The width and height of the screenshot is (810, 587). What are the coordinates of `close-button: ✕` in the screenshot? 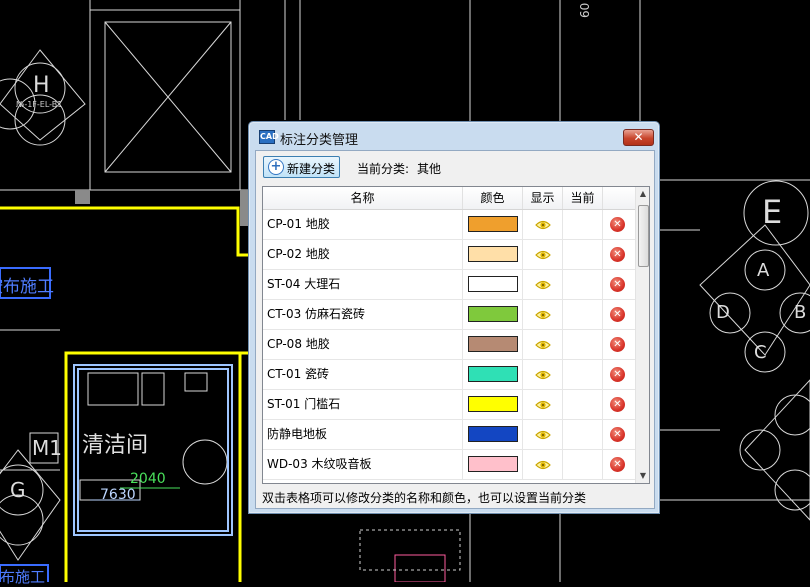 It's located at (638, 137).